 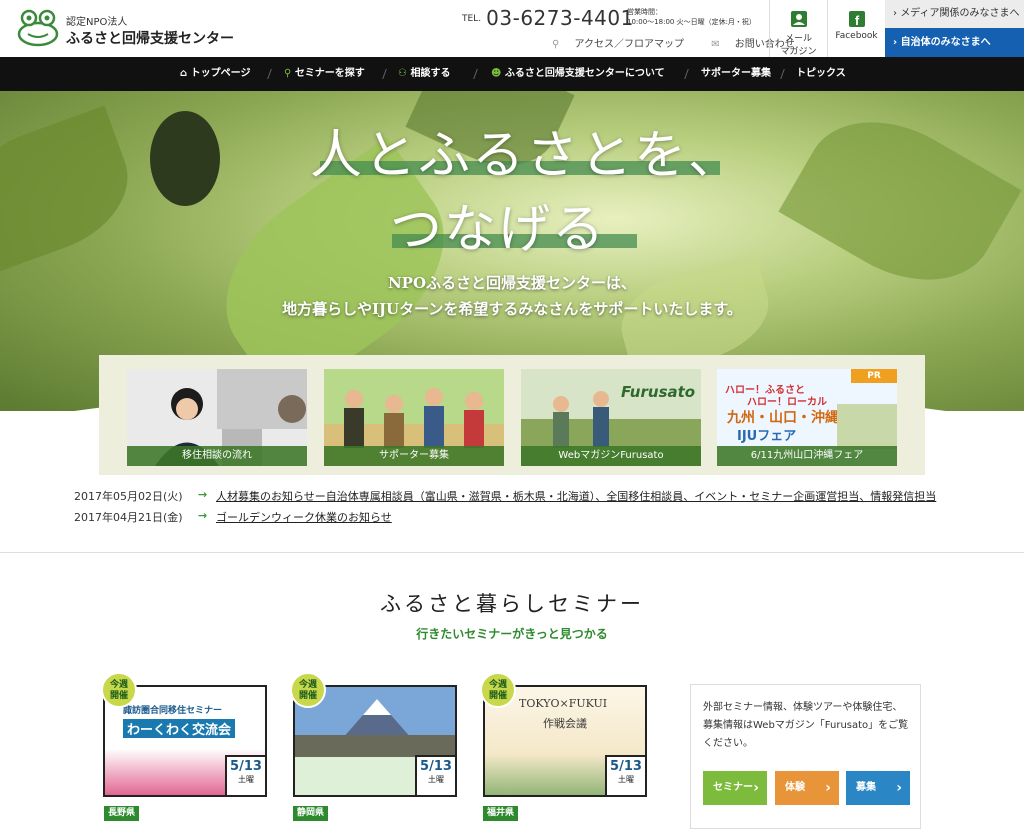 I want to click on hero-desc-line2: 地方暮らしやIJUターンを希望するみなさんをサポートいたします。, so click(x=512, y=309).